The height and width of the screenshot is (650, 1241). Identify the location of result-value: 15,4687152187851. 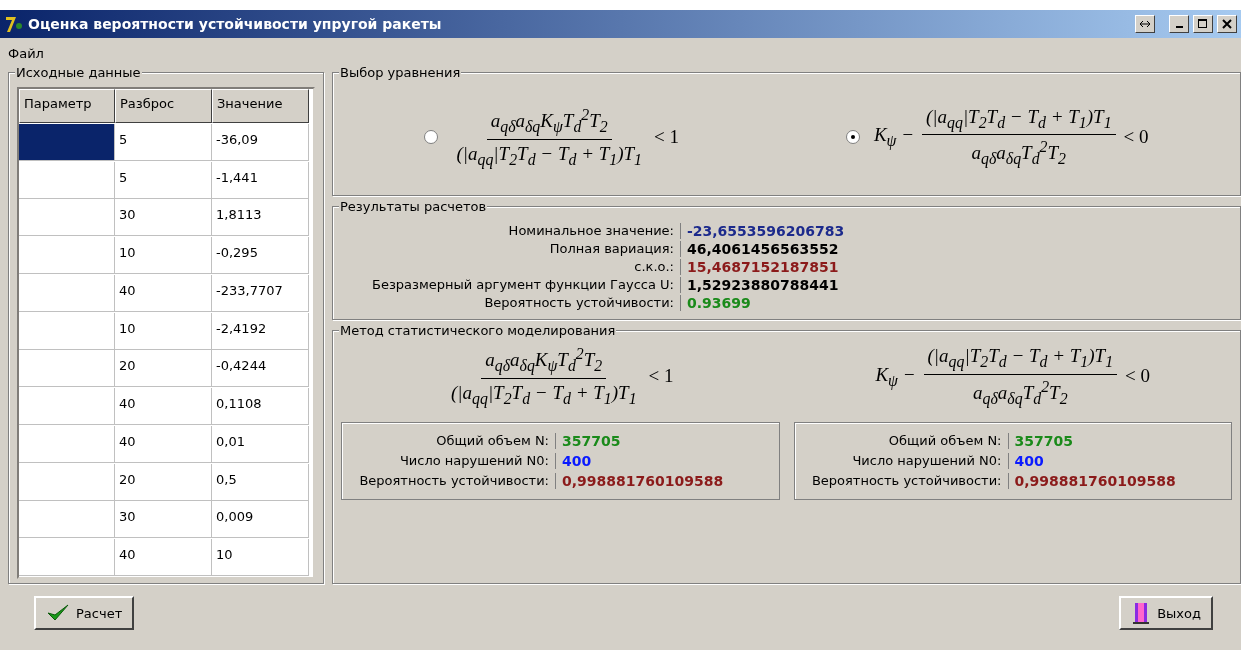
(763, 267).